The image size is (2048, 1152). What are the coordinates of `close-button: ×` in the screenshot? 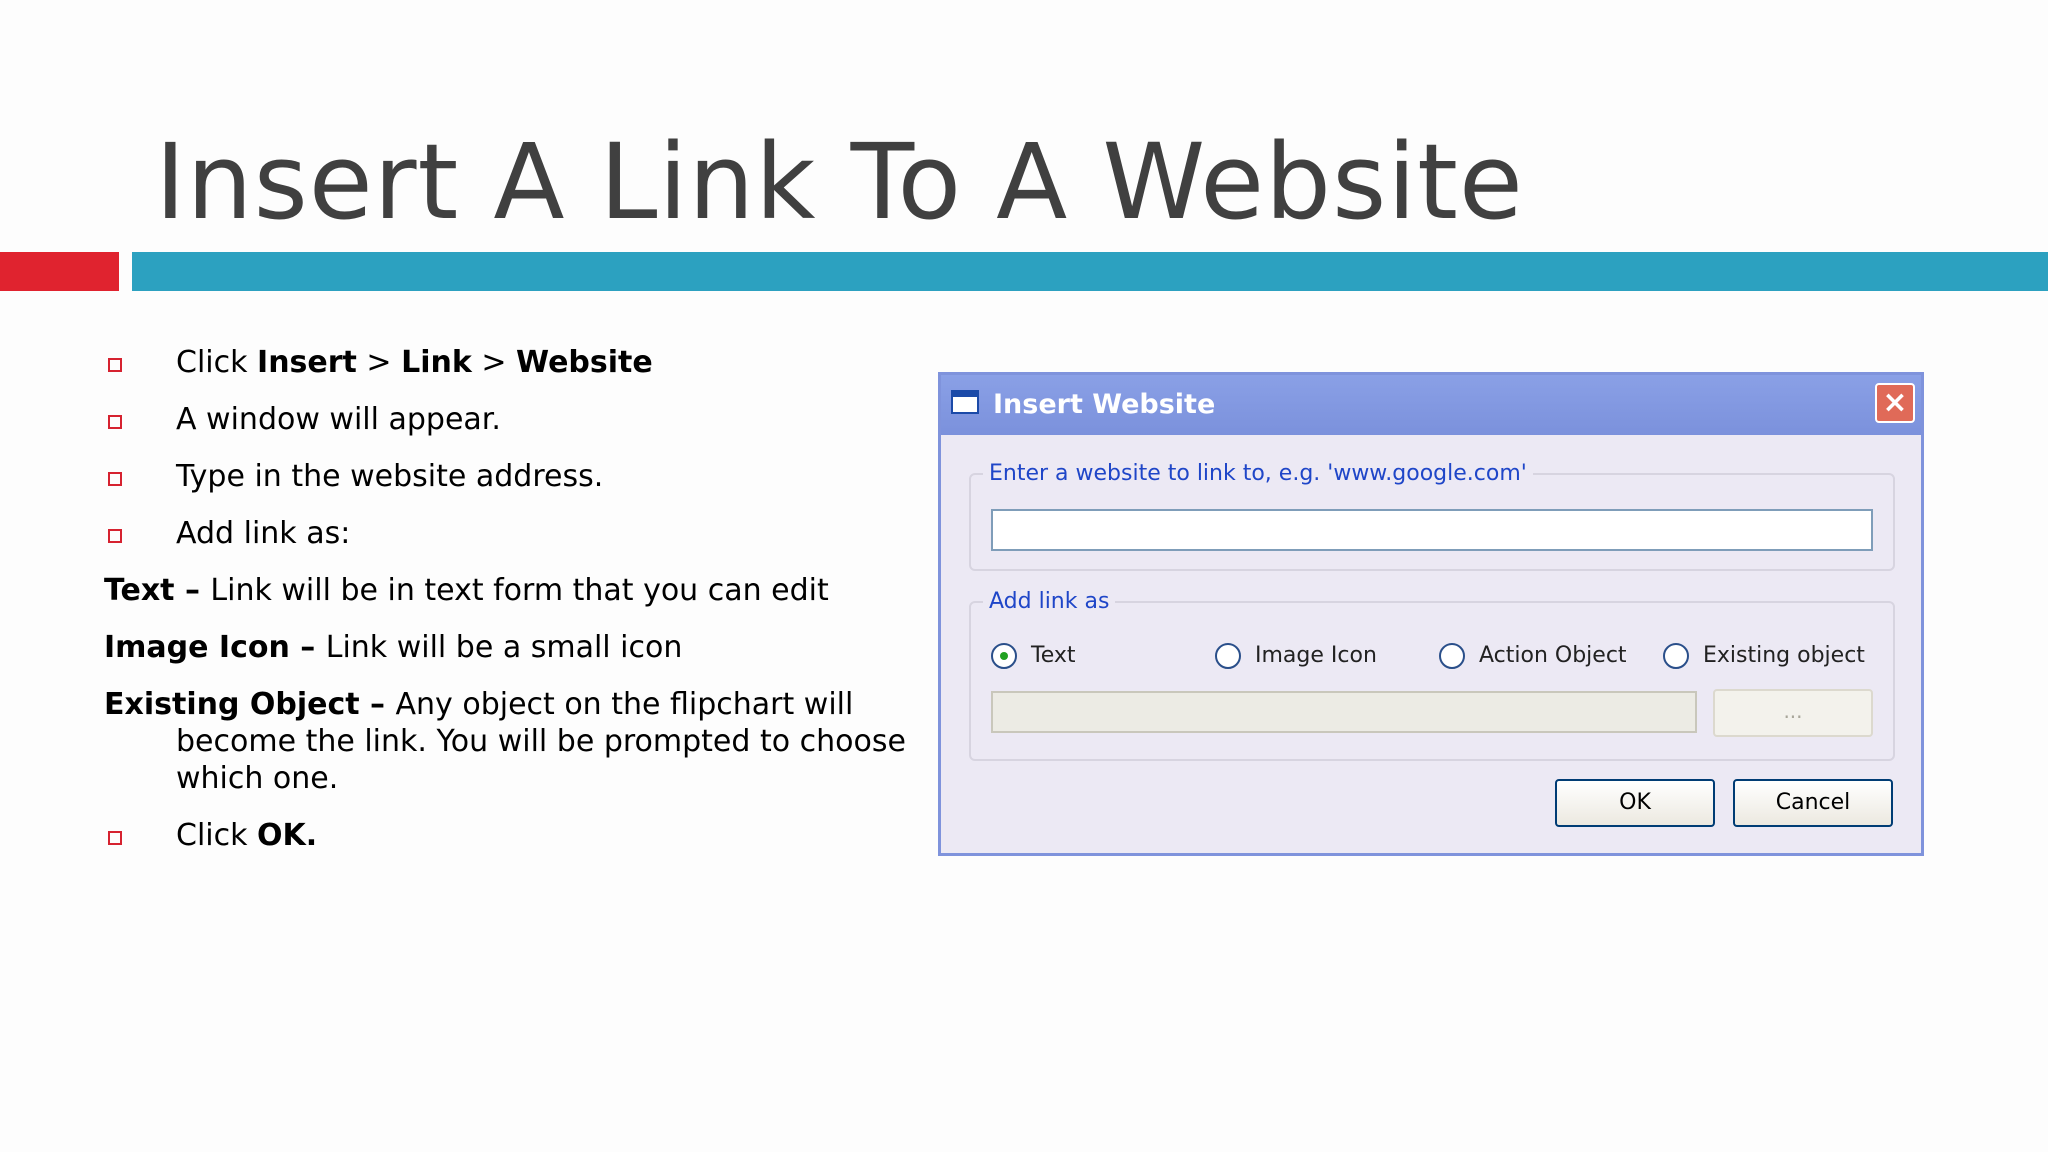 It's located at (1895, 403).